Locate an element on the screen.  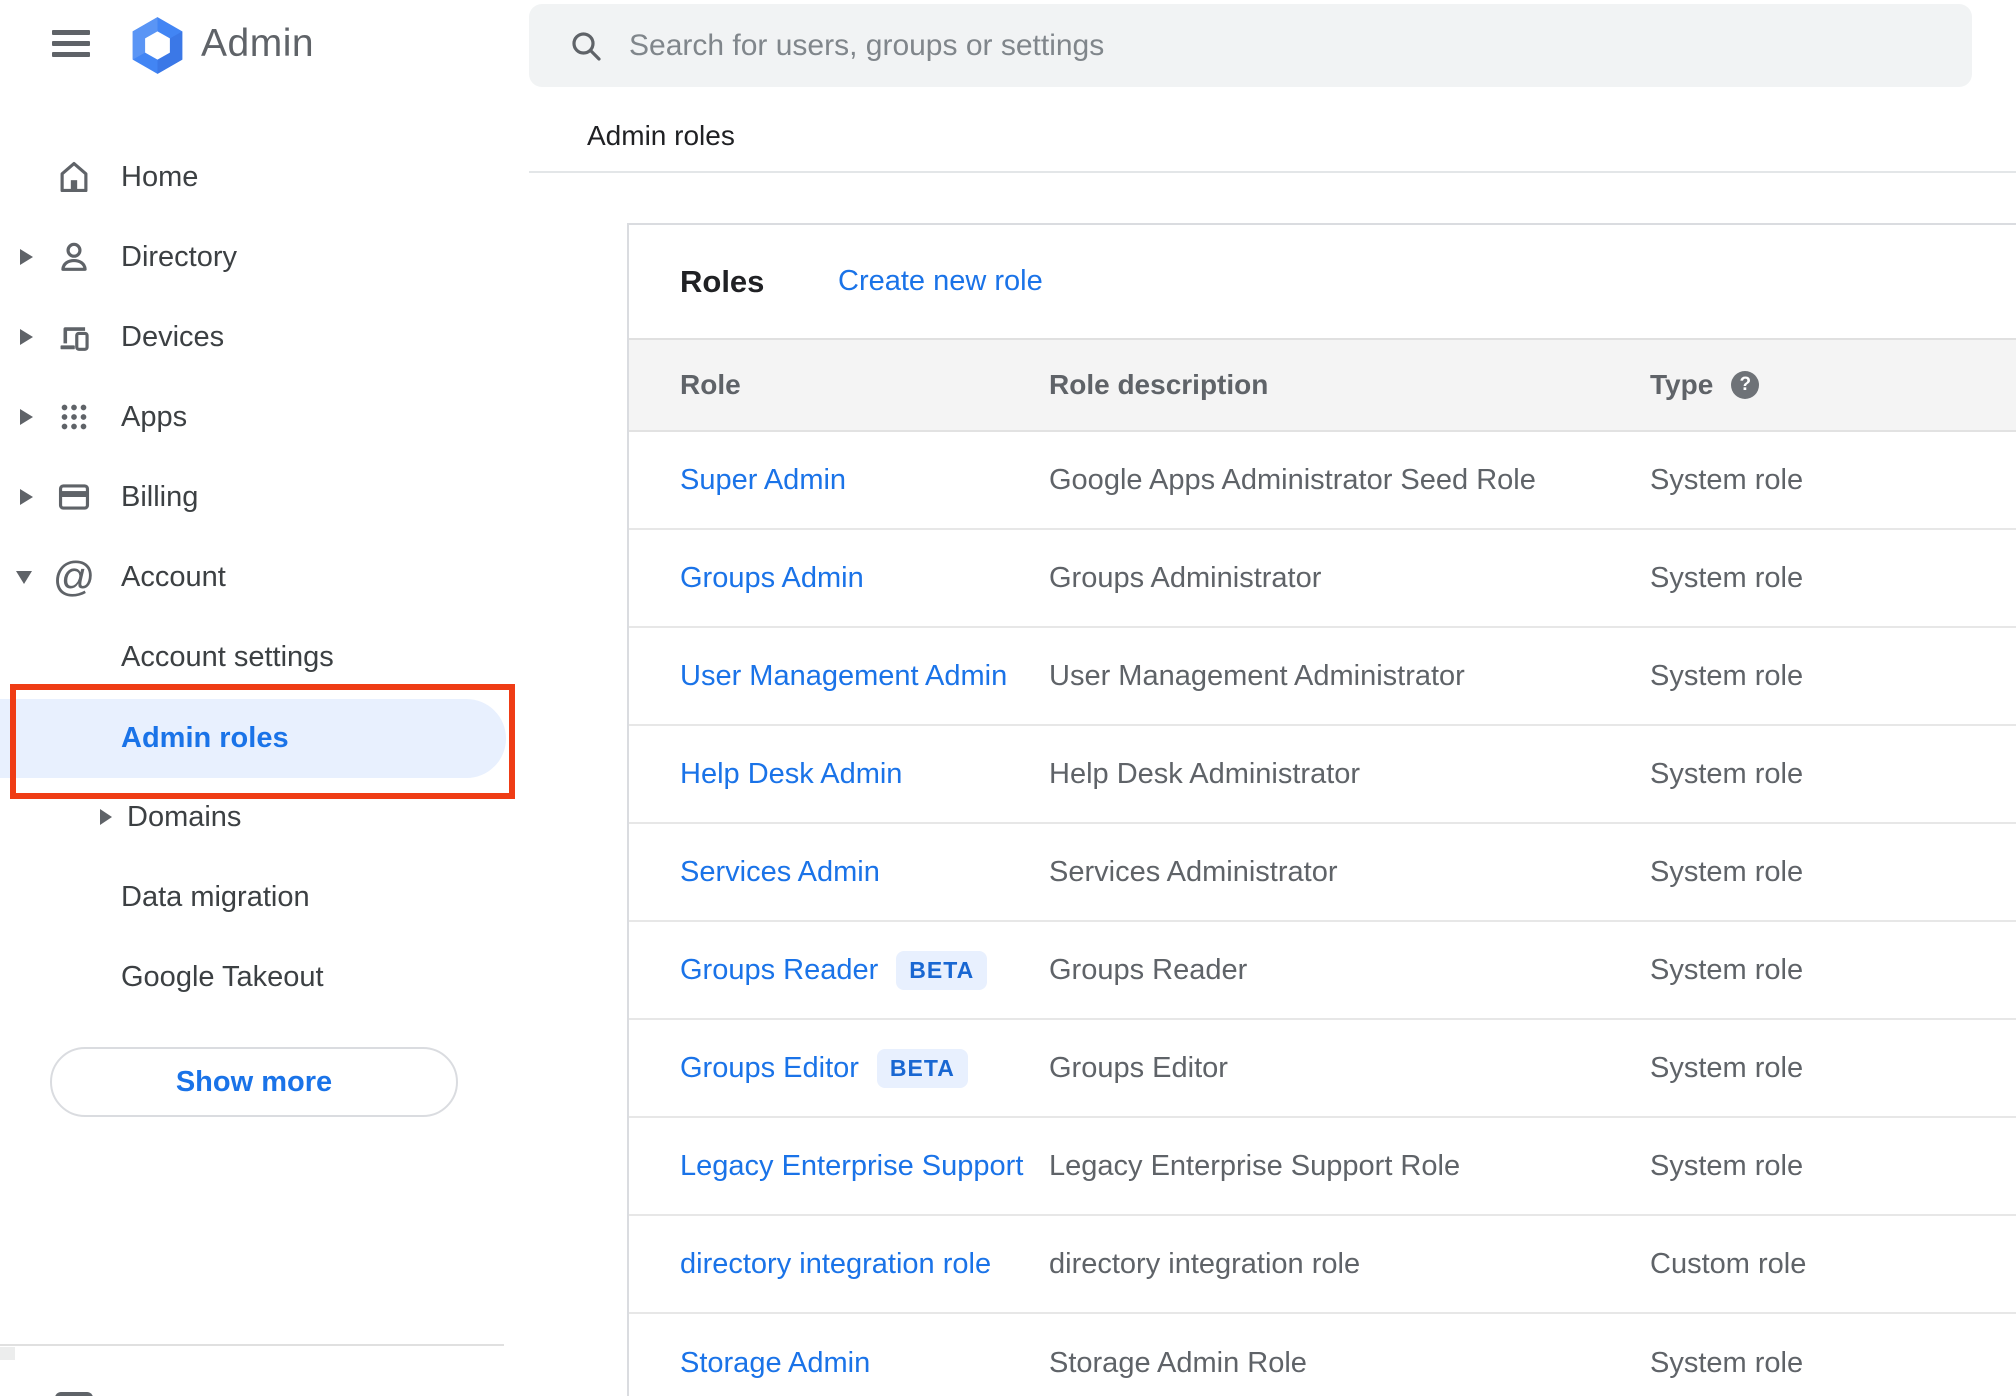
role-link: Storage Admin is located at coordinates (775, 1363).